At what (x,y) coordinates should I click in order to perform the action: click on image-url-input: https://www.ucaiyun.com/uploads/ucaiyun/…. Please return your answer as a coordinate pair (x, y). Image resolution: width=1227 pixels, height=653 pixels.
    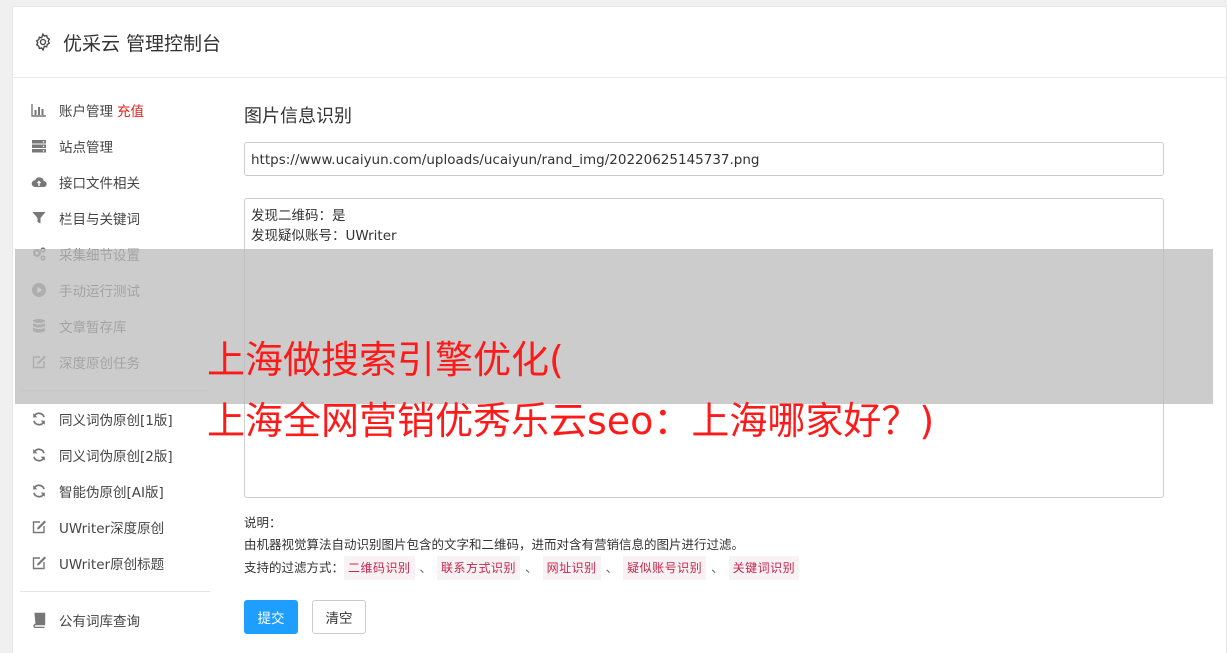
    Looking at the image, I should click on (704, 159).